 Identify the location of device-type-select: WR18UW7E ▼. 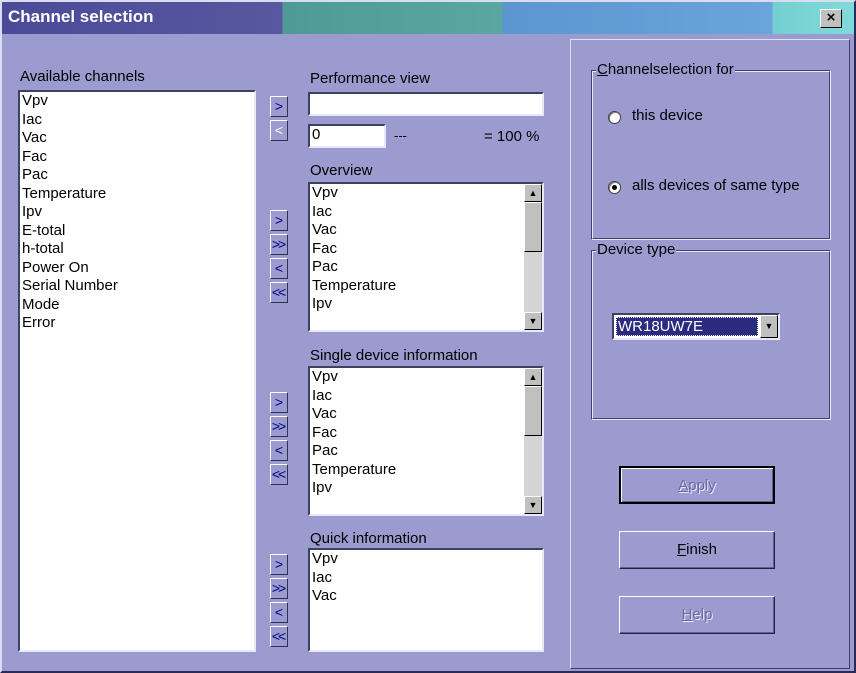
(696, 326).